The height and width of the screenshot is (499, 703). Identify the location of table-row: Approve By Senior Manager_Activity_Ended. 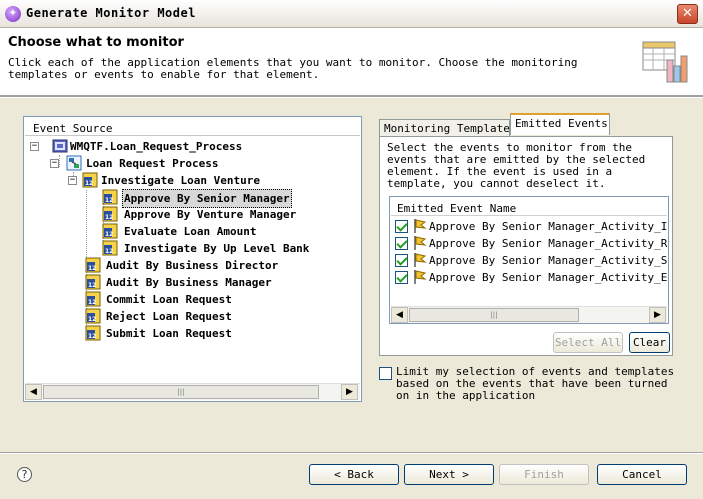
(531, 277).